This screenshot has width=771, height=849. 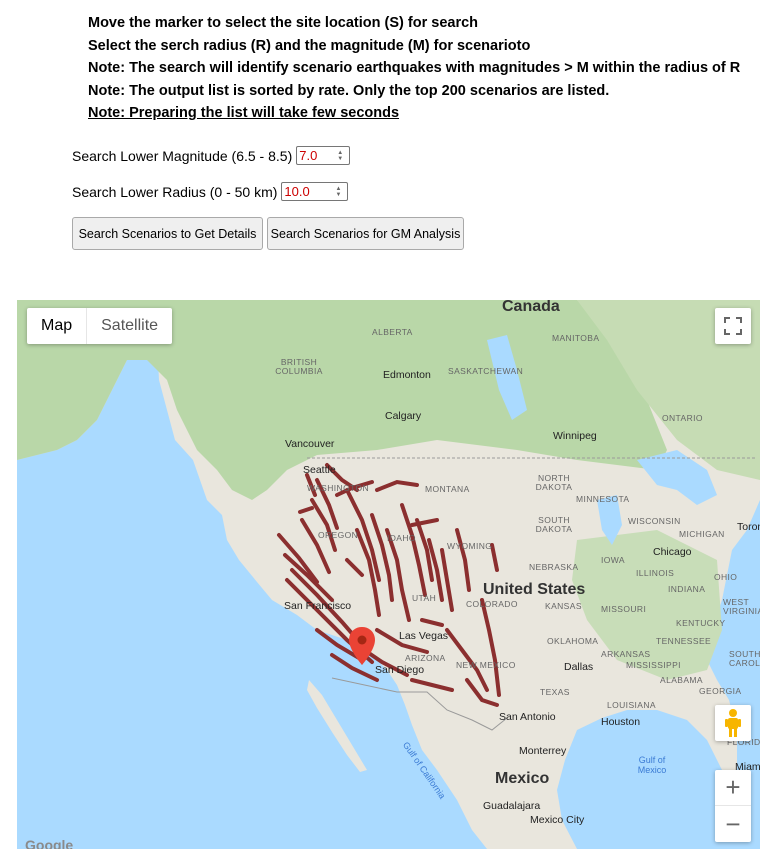 What do you see at coordinates (486, 665) in the screenshot?
I see `map-label-state: NEW MEXICO` at bounding box center [486, 665].